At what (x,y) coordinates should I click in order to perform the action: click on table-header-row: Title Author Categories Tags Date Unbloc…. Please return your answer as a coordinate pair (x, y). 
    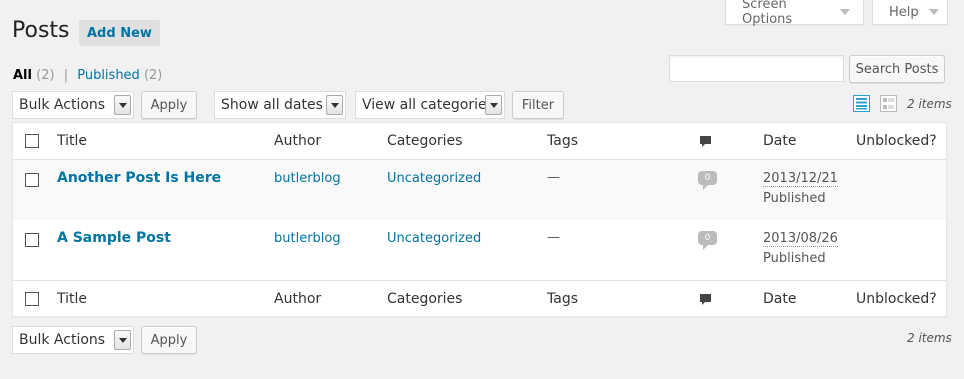
    Looking at the image, I should click on (479, 141).